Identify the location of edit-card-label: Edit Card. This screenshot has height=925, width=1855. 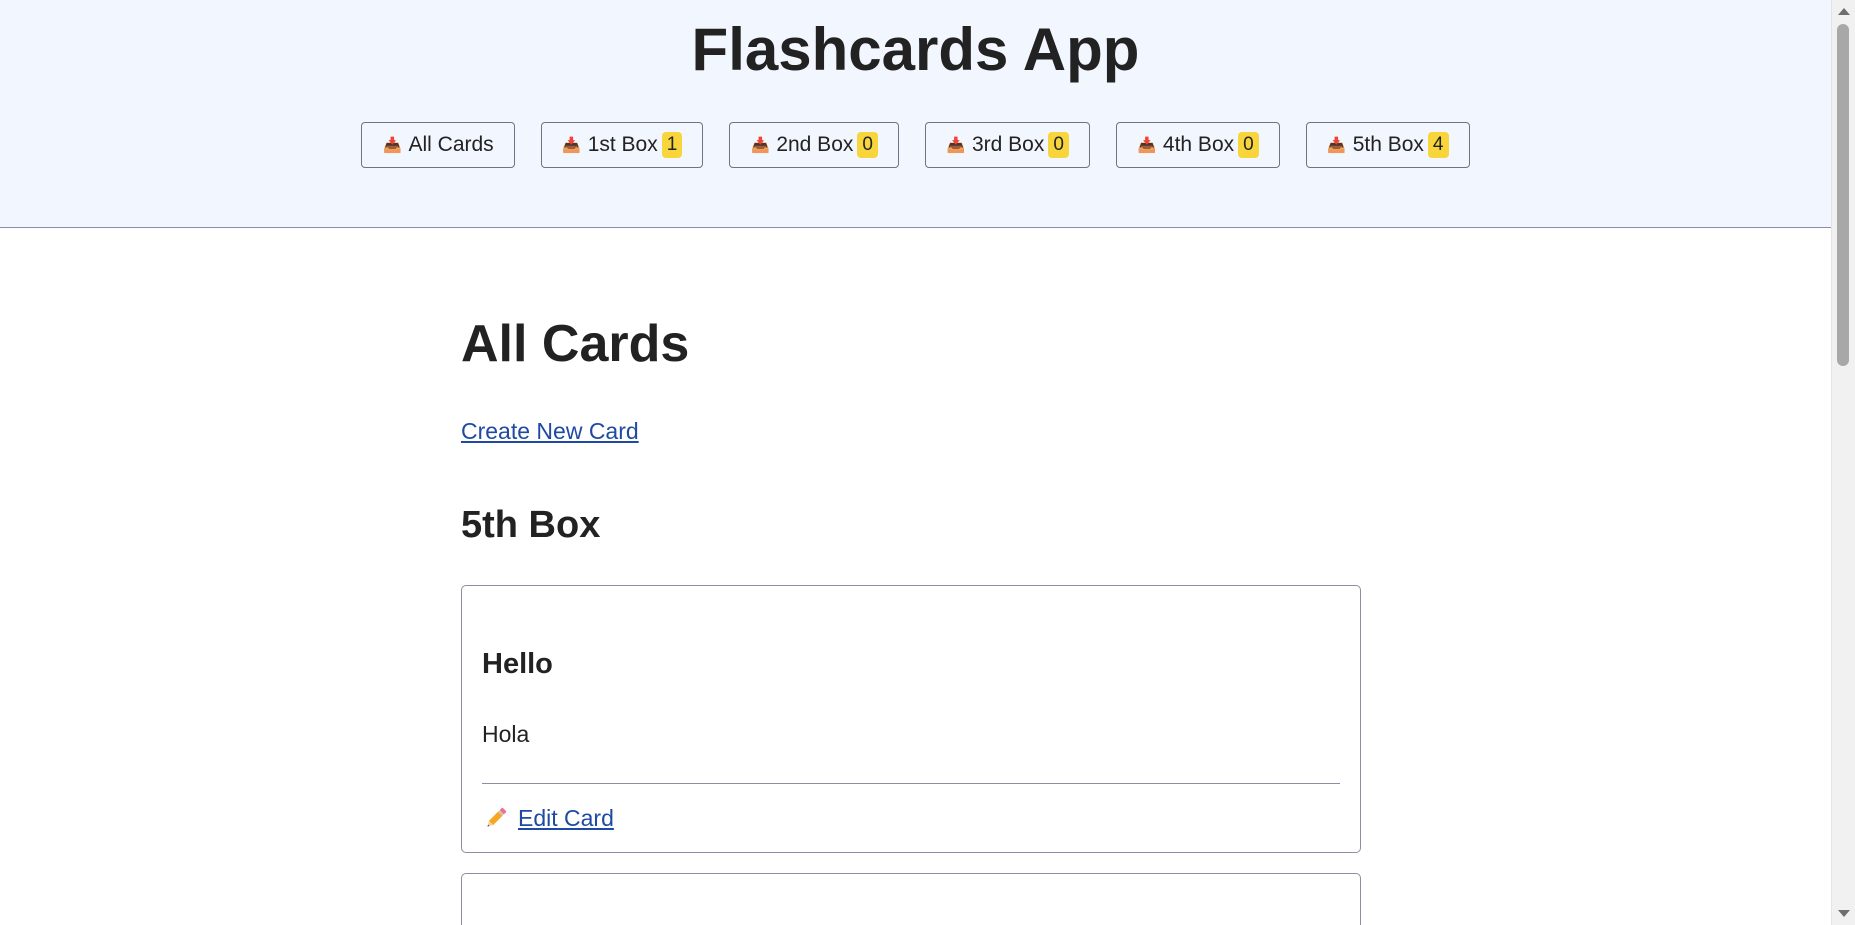
(566, 817).